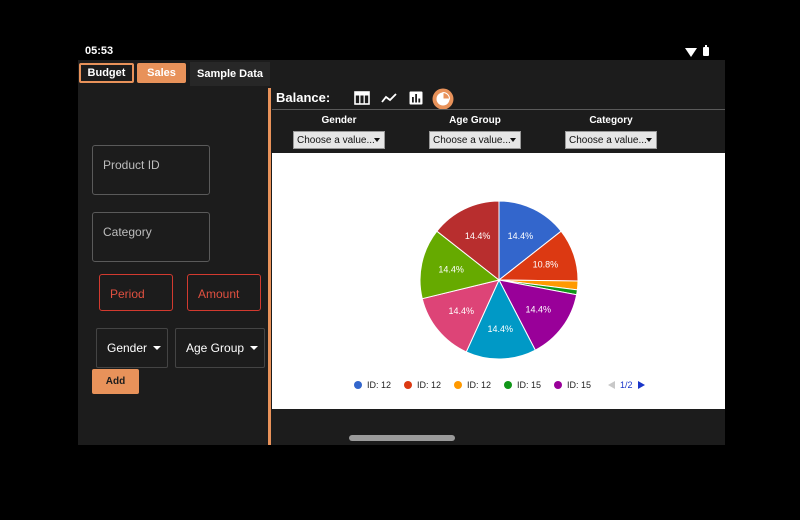  Describe the element at coordinates (127, 348) in the screenshot. I see `gender-dropdown-label: Gender` at that location.